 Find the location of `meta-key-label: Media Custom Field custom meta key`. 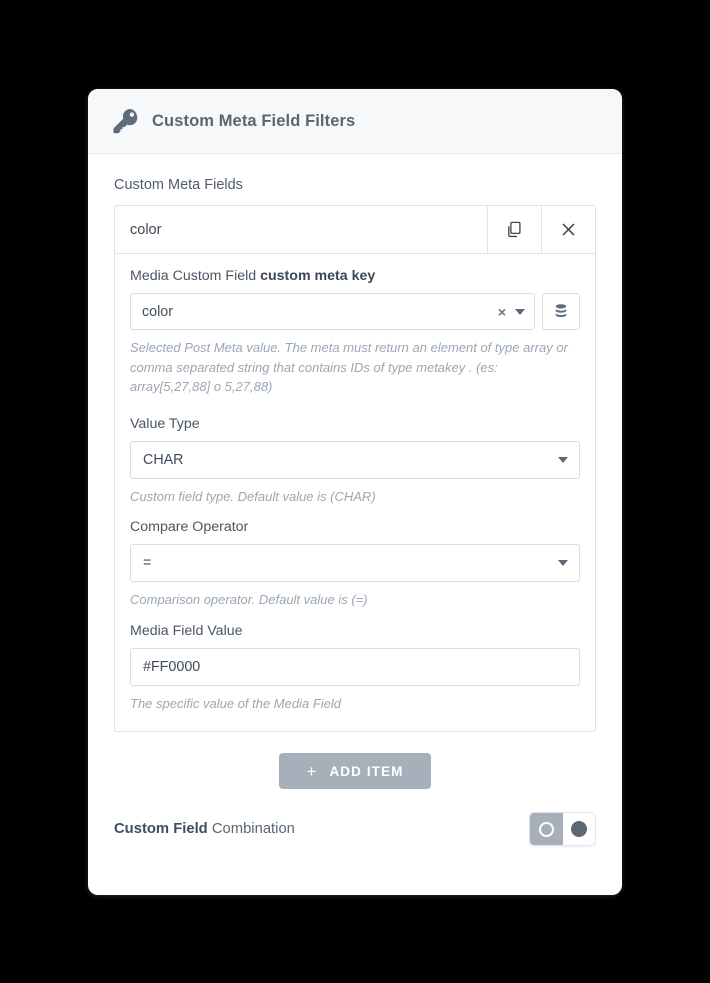

meta-key-label: Media Custom Field custom meta key is located at coordinates (355, 276).